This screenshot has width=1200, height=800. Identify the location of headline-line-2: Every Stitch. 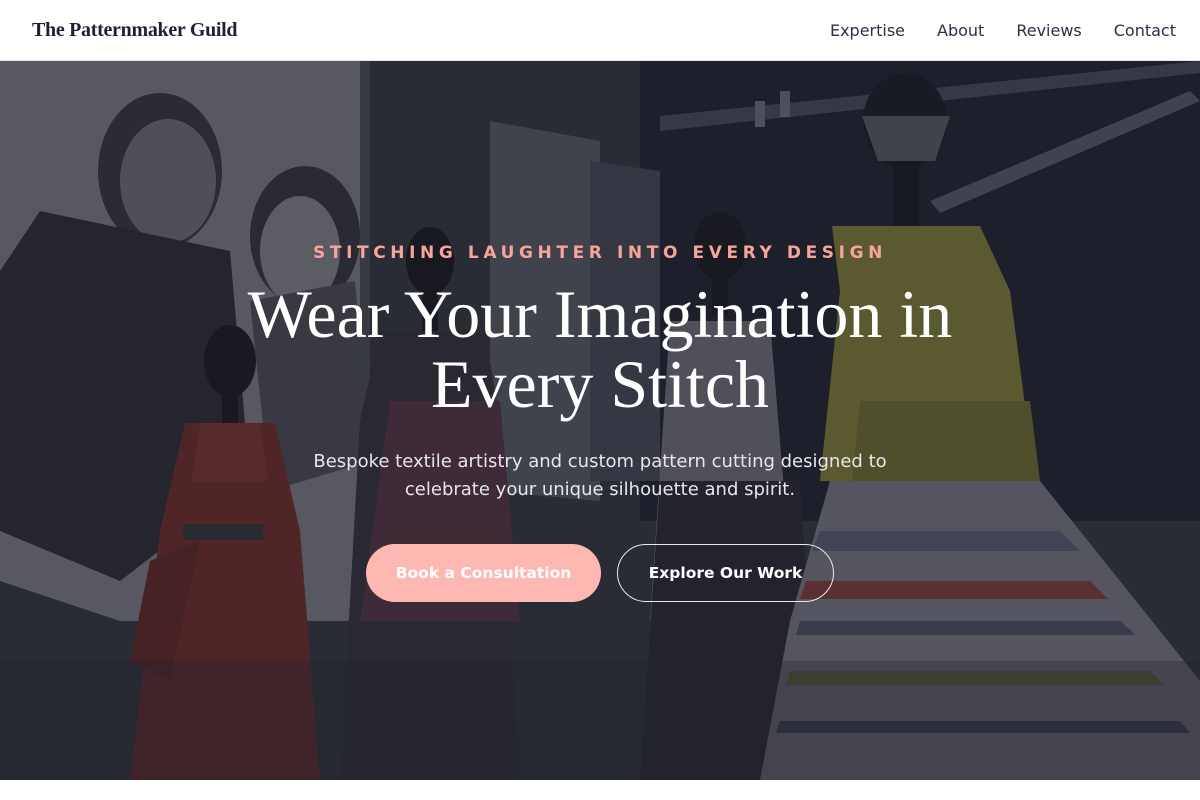
(600, 384).